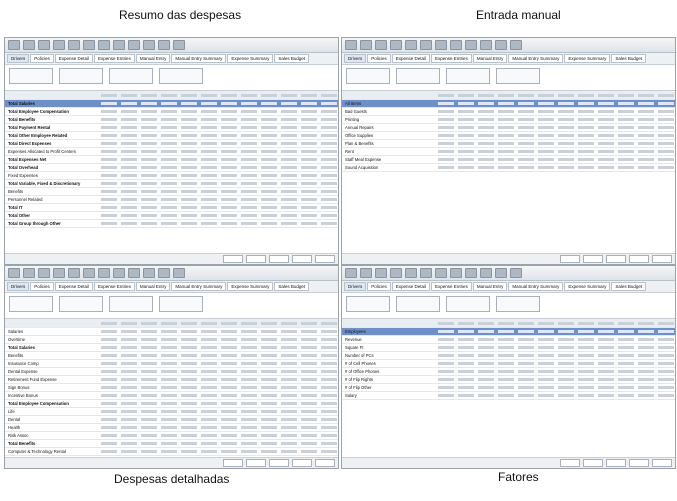 The width and height of the screenshot is (677, 501). Describe the element at coordinates (250, 286) in the screenshot. I see `tab: Expense Summary` at that location.